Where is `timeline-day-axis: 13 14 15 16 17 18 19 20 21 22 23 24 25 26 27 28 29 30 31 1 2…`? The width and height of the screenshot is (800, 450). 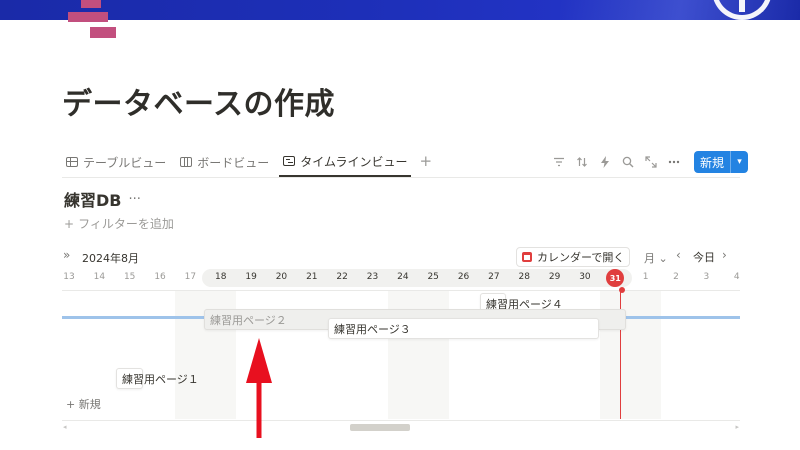
timeline-day-axis: 13 14 15 16 17 18 19 20 21 22 23 24 25 26 27 28 29 30 31 1 2… is located at coordinates (400, 278).